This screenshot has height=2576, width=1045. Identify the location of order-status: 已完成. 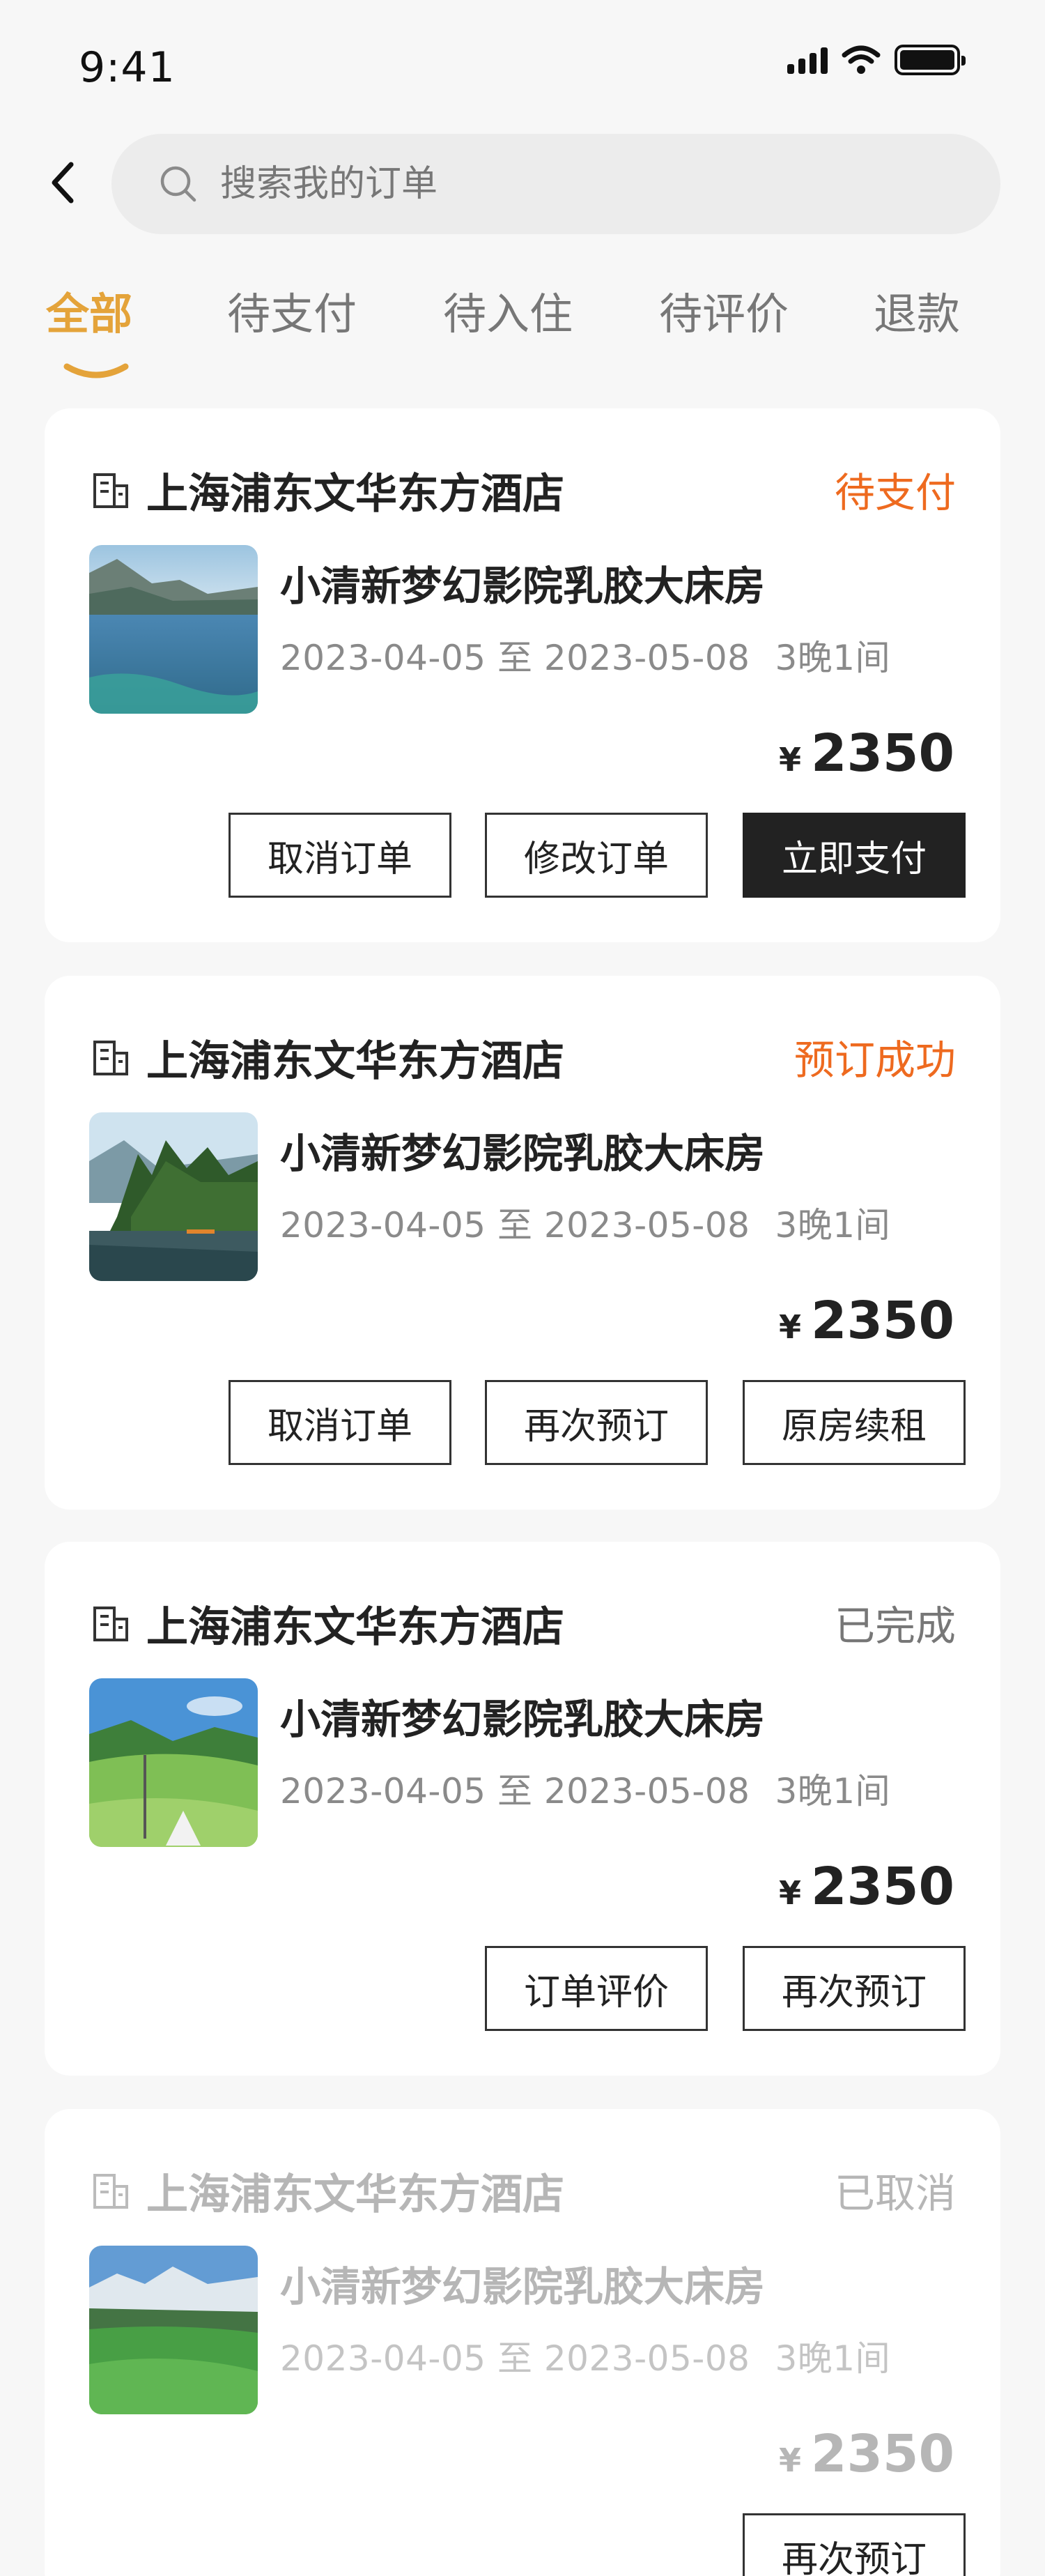
(895, 1626).